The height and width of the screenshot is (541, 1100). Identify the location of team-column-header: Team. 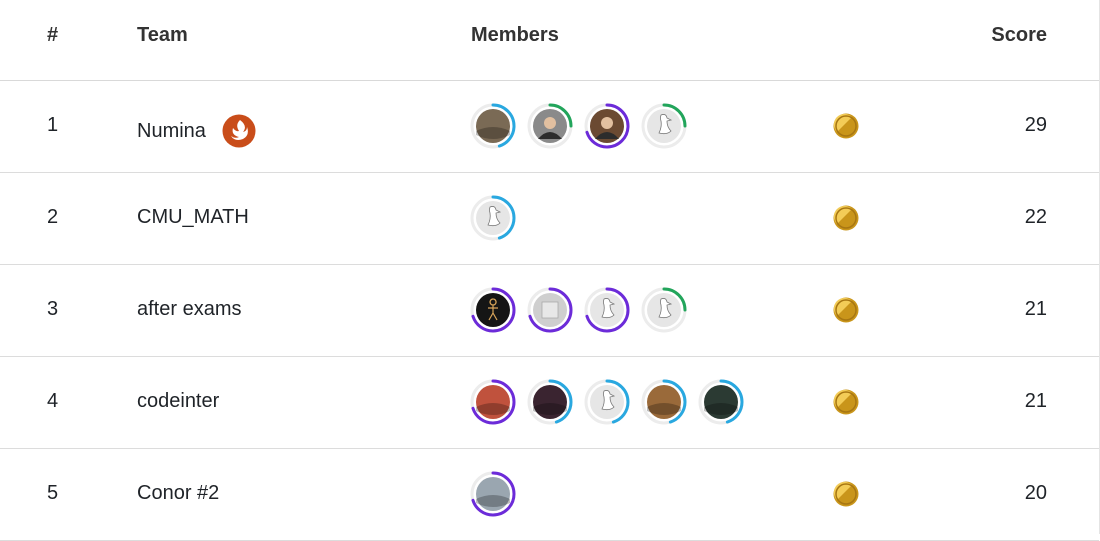
(162, 35).